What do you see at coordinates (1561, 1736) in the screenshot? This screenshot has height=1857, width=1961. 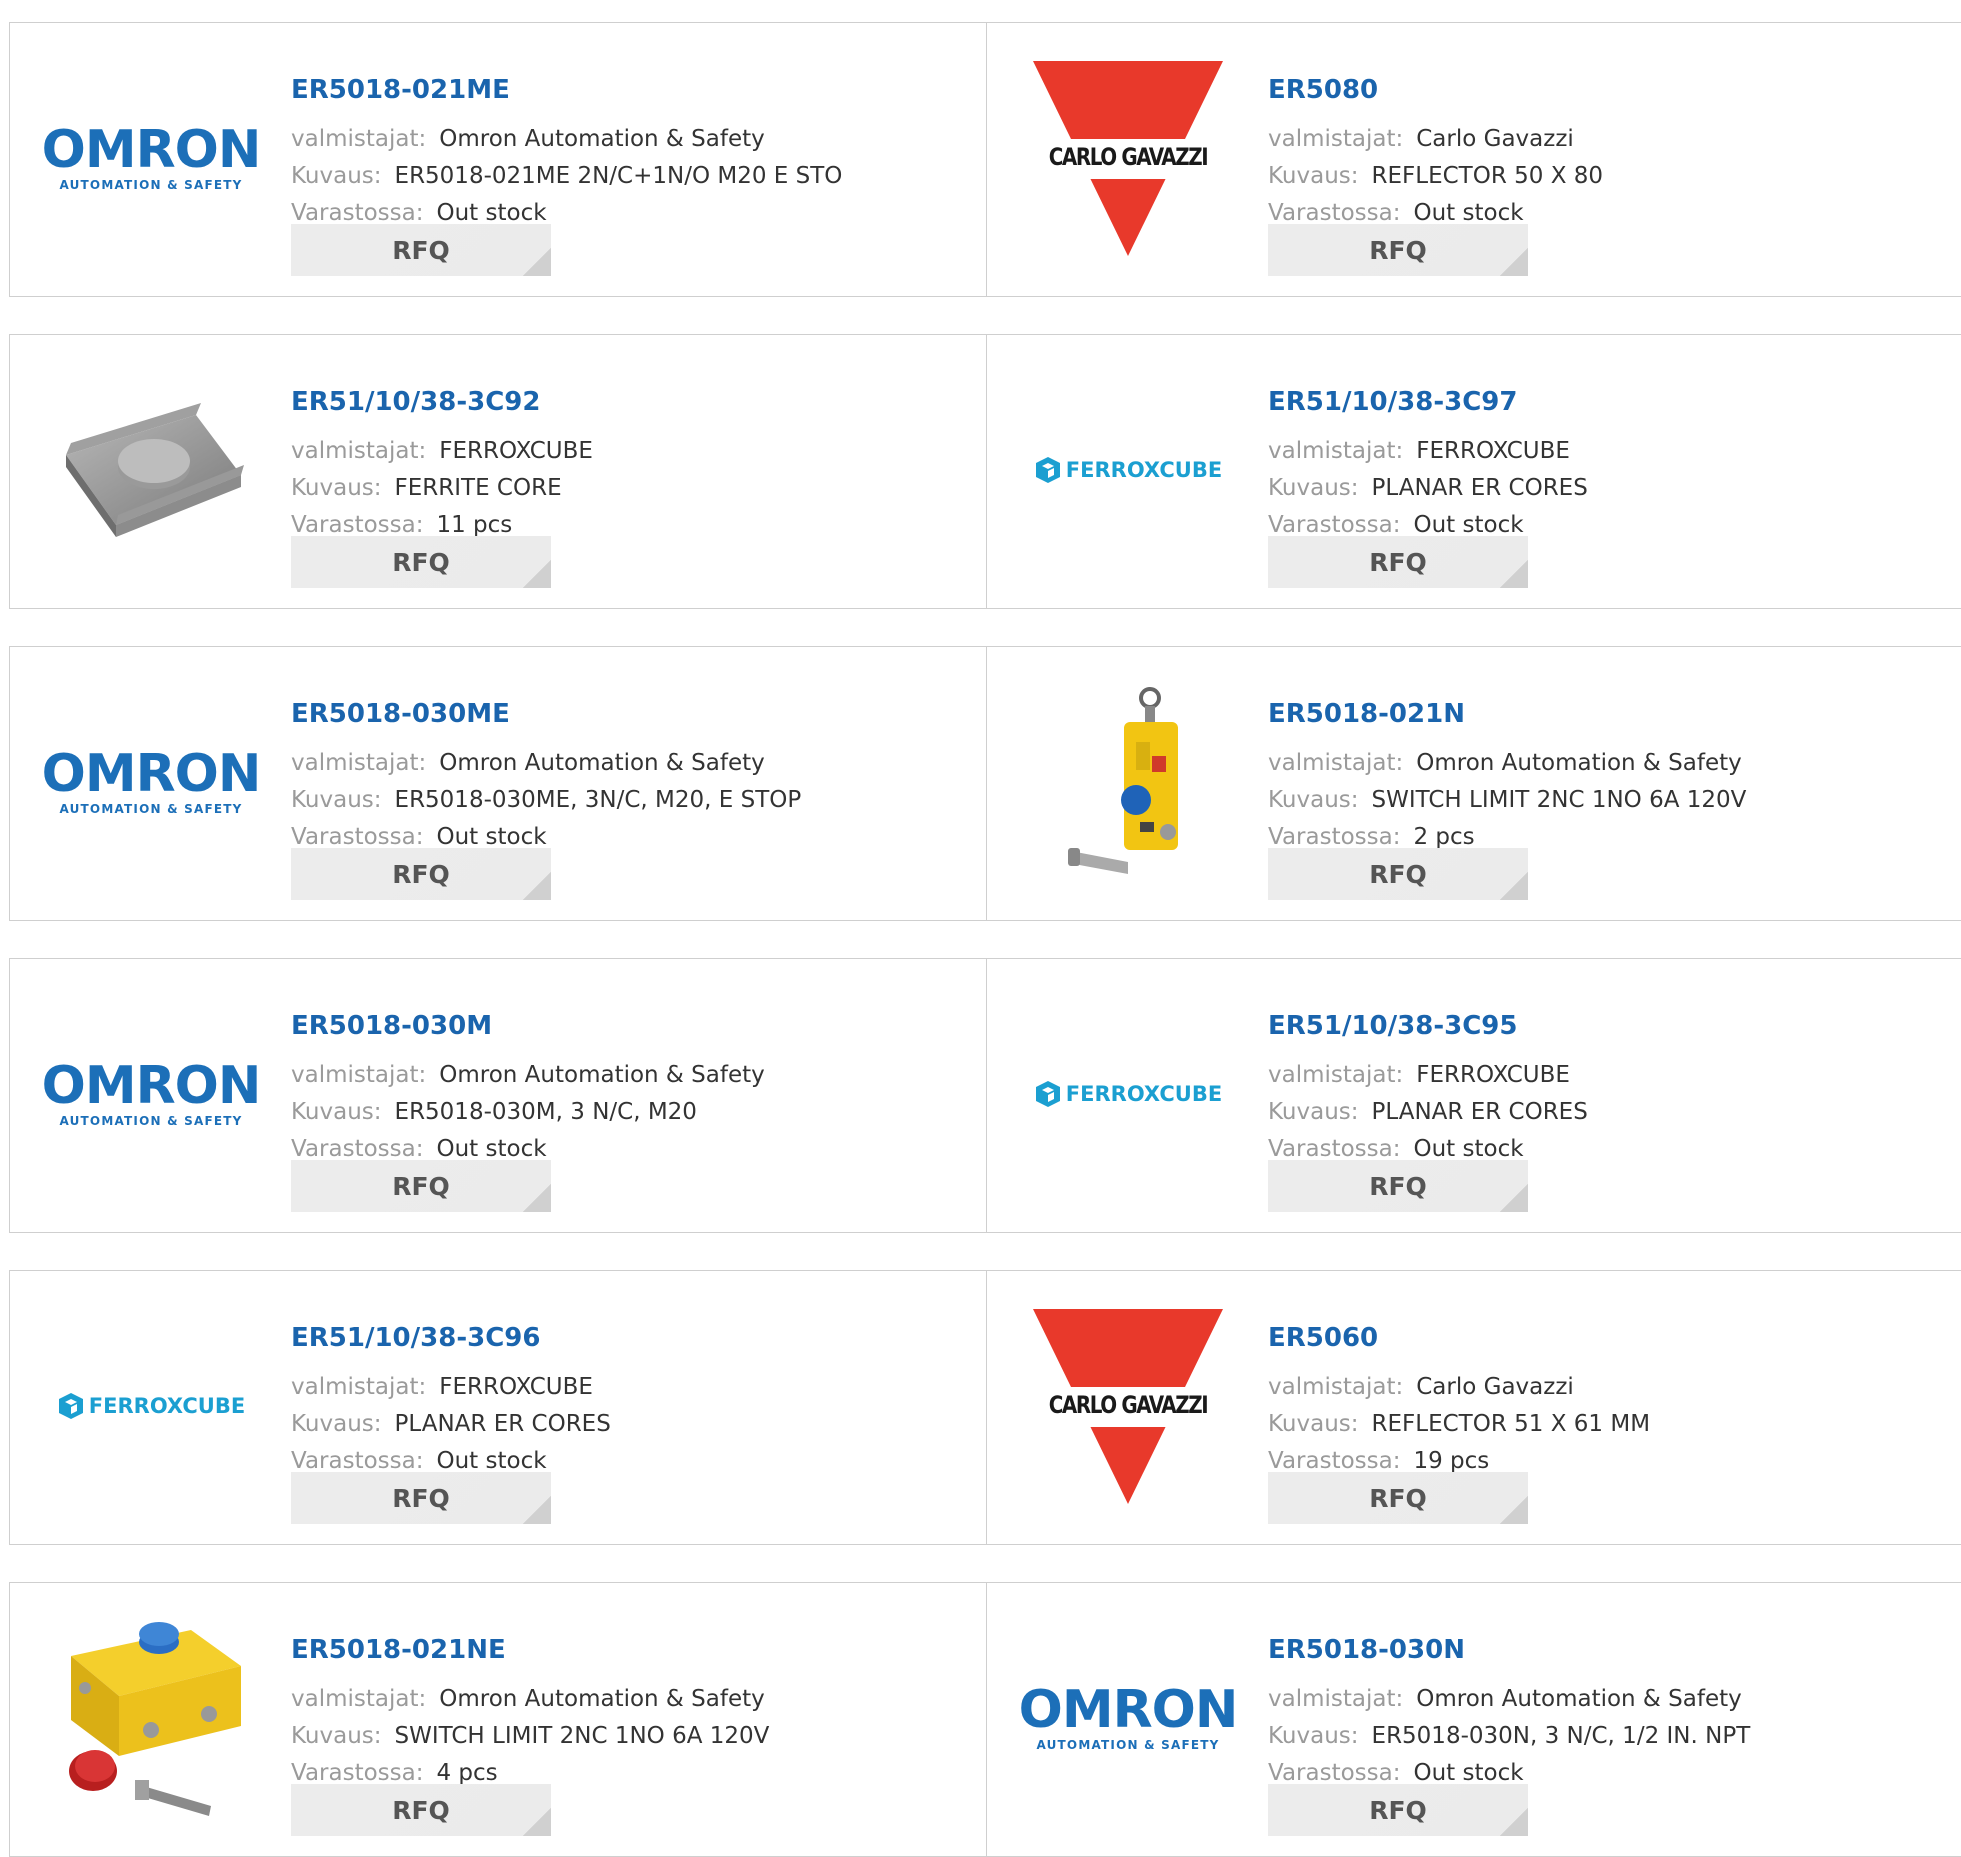 I see `description-value: ER5018-030N, 3 N/C, 1/2 IN. NPT` at bounding box center [1561, 1736].